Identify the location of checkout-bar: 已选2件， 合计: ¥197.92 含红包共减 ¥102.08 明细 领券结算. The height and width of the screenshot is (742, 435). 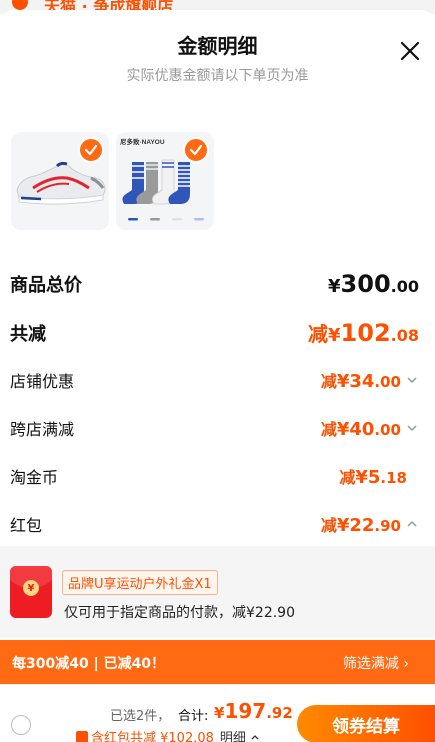
(217, 713).